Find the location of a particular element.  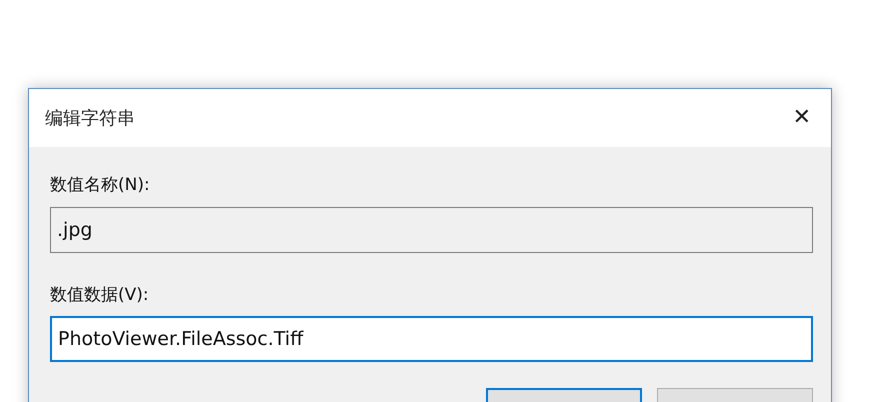

text-field: PhotoViewer.FileAssoc.Tiff is located at coordinates (431, 339).